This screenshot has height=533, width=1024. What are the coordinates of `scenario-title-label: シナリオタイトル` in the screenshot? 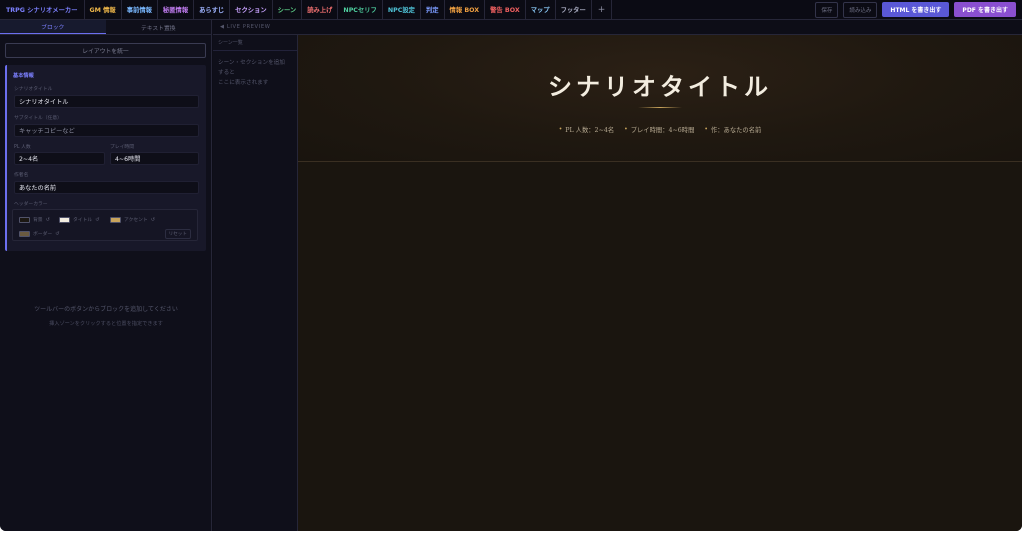 It's located at (33, 89).